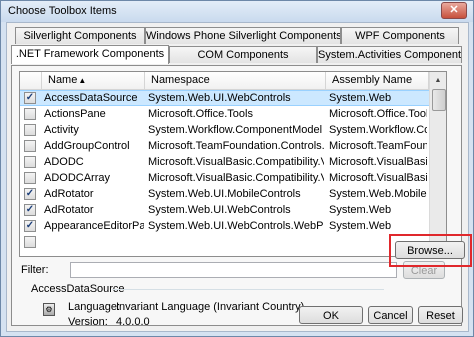  Describe the element at coordinates (35, 270) in the screenshot. I see `filter-label: Filter:` at that location.